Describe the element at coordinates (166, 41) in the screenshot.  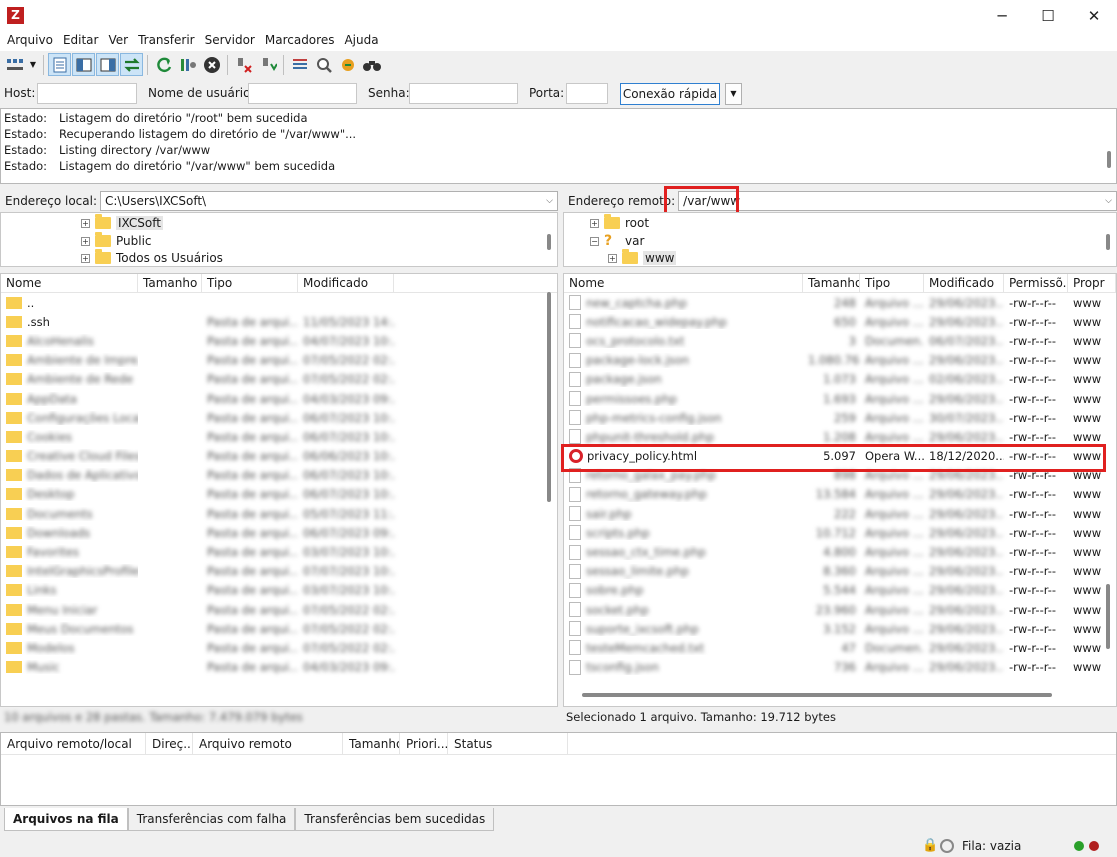
I see `menu-transferir: Transferir` at that location.